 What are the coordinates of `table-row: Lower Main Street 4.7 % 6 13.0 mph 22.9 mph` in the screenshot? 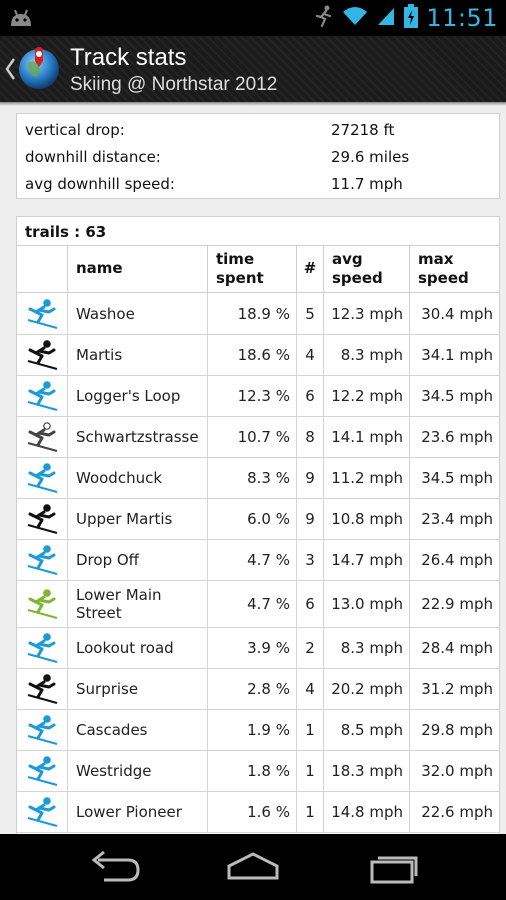 It's located at (258, 604).